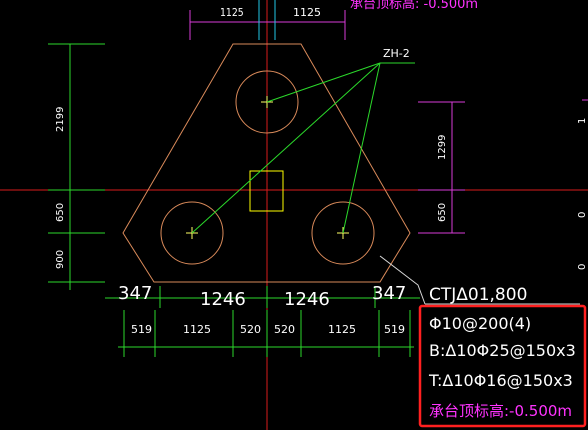 This screenshot has height=430, width=588. What do you see at coordinates (268, 329) in the screenshot?
I see `bottom-dim-row2-texts: 519 1125 520 520 1125 519` at bounding box center [268, 329].